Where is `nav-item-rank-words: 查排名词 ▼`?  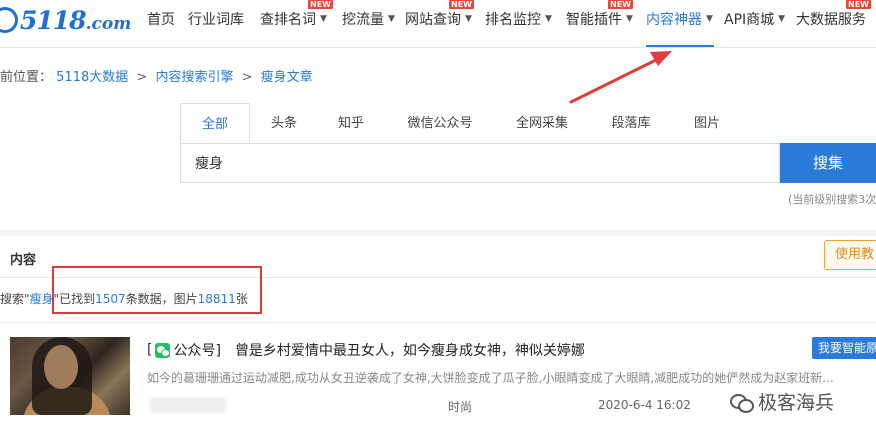 nav-item-rank-words: 查排名词 ▼ is located at coordinates (293, 19).